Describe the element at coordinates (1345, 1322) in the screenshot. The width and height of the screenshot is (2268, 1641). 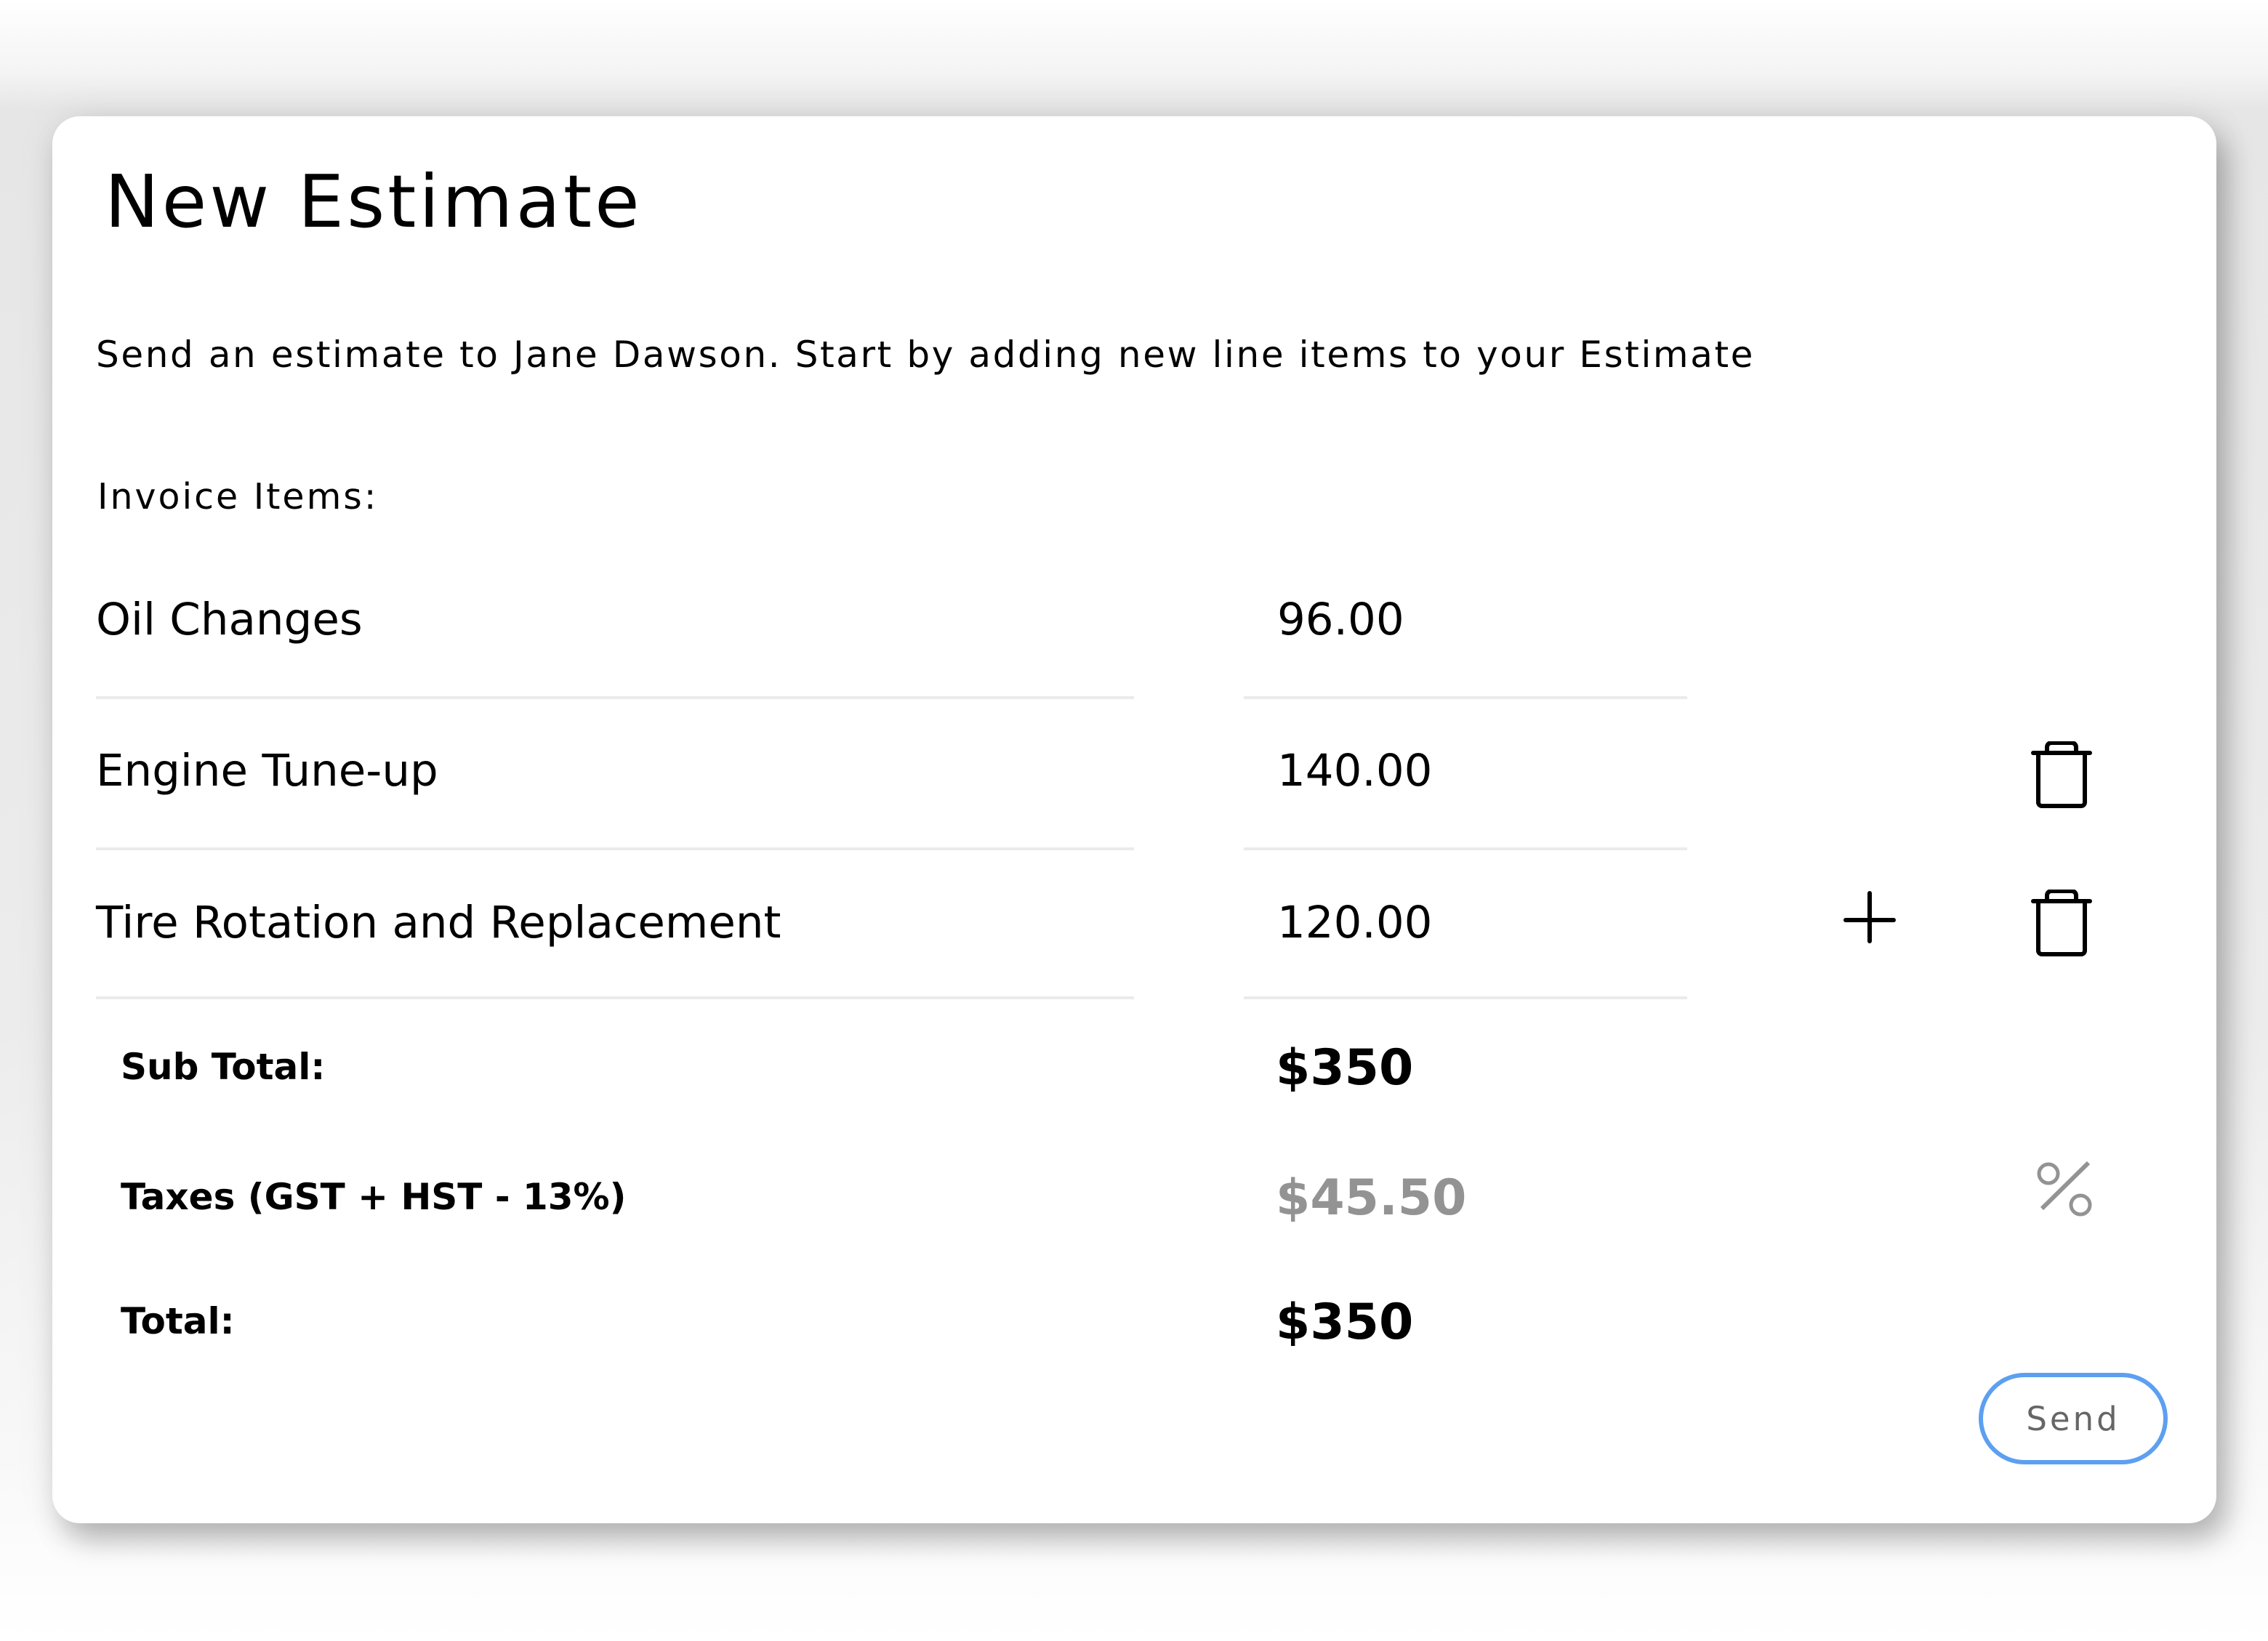
I see `total-value: $350` at that location.